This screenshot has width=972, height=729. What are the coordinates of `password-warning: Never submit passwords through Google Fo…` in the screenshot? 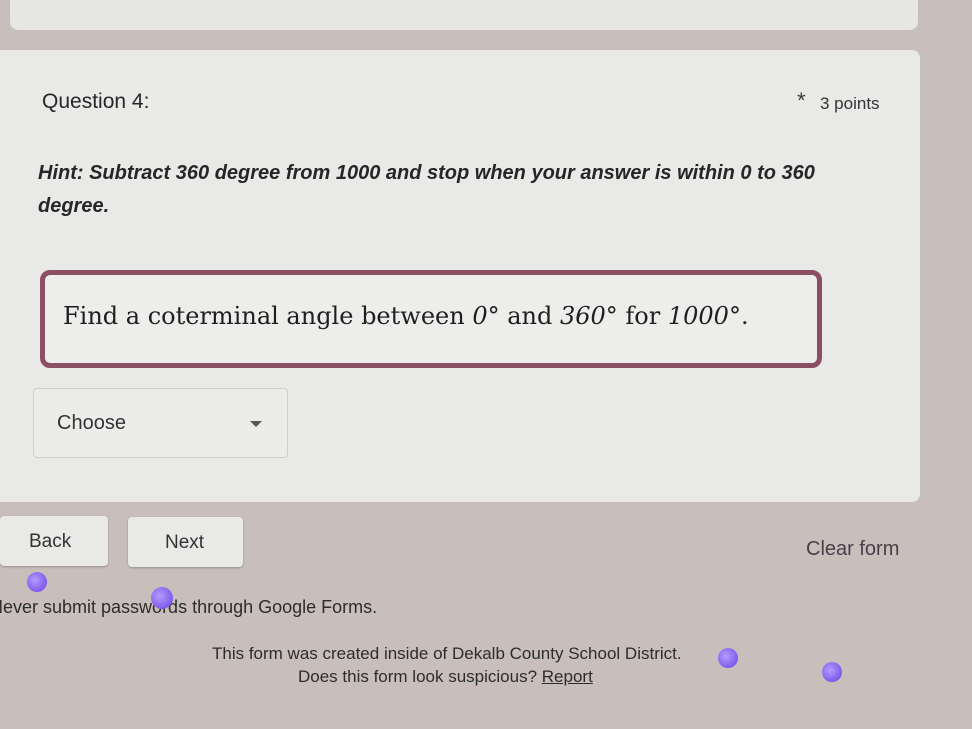 It's located at (189, 607).